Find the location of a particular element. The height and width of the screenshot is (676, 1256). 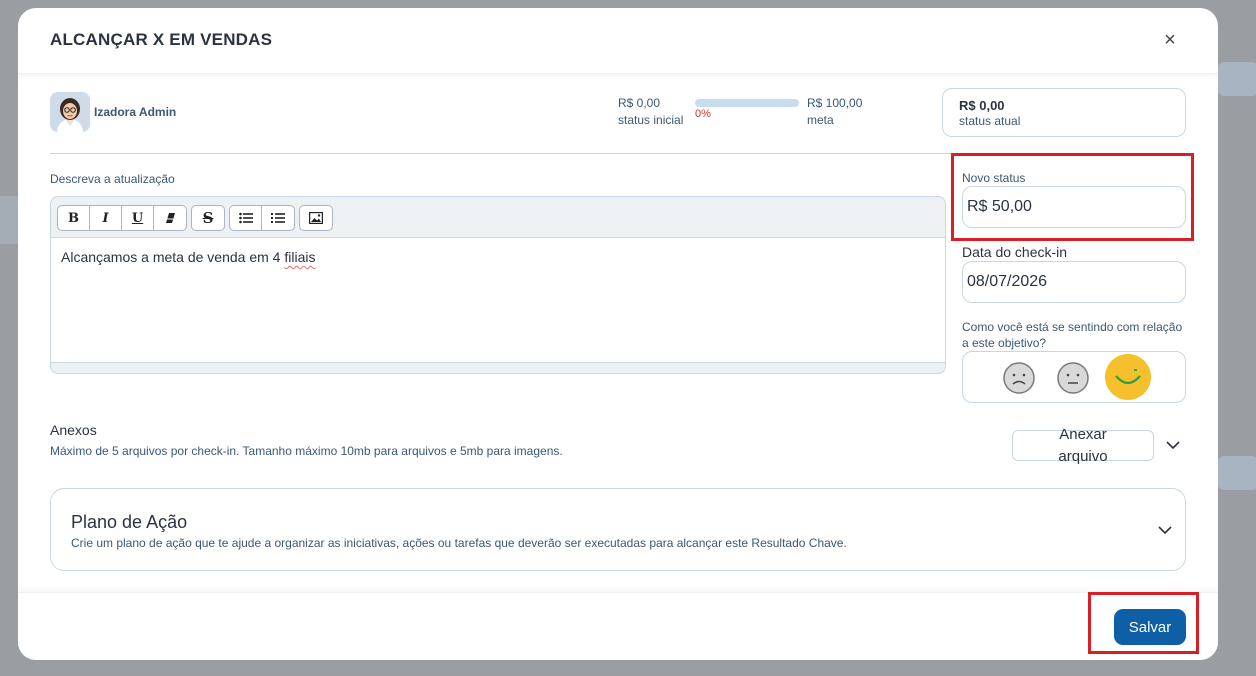

new-status-label: Novo status is located at coordinates (994, 178).